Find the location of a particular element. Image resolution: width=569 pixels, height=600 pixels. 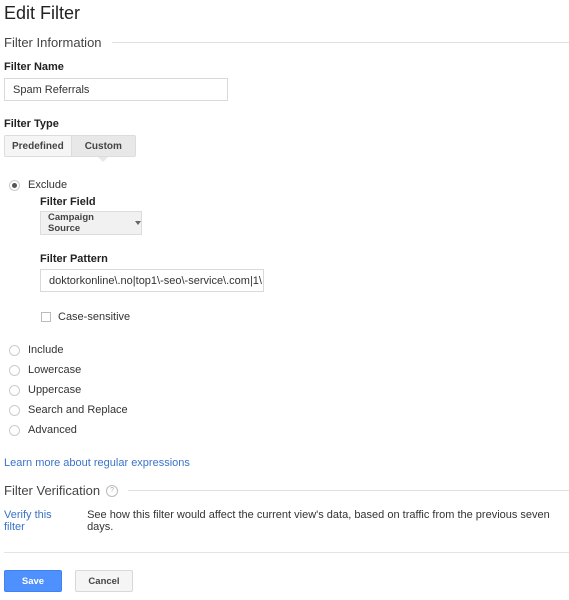

radio-selected-icon is located at coordinates (14, 185).